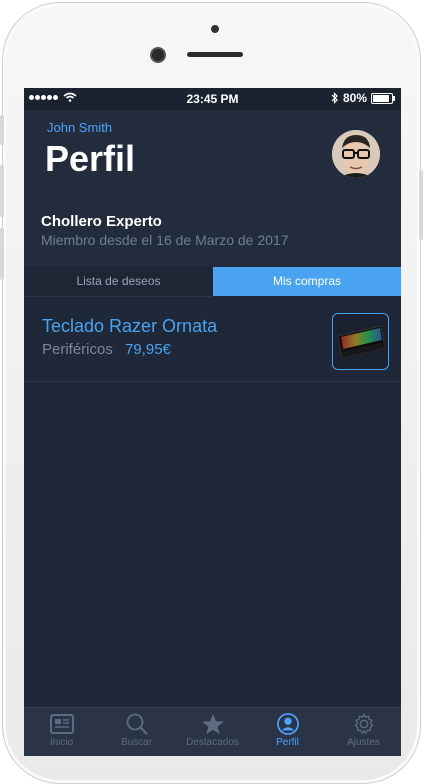  Describe the element at coordinates (307, 281) in the screenshot. I see `tab-purchases: Mis compras` at that location.